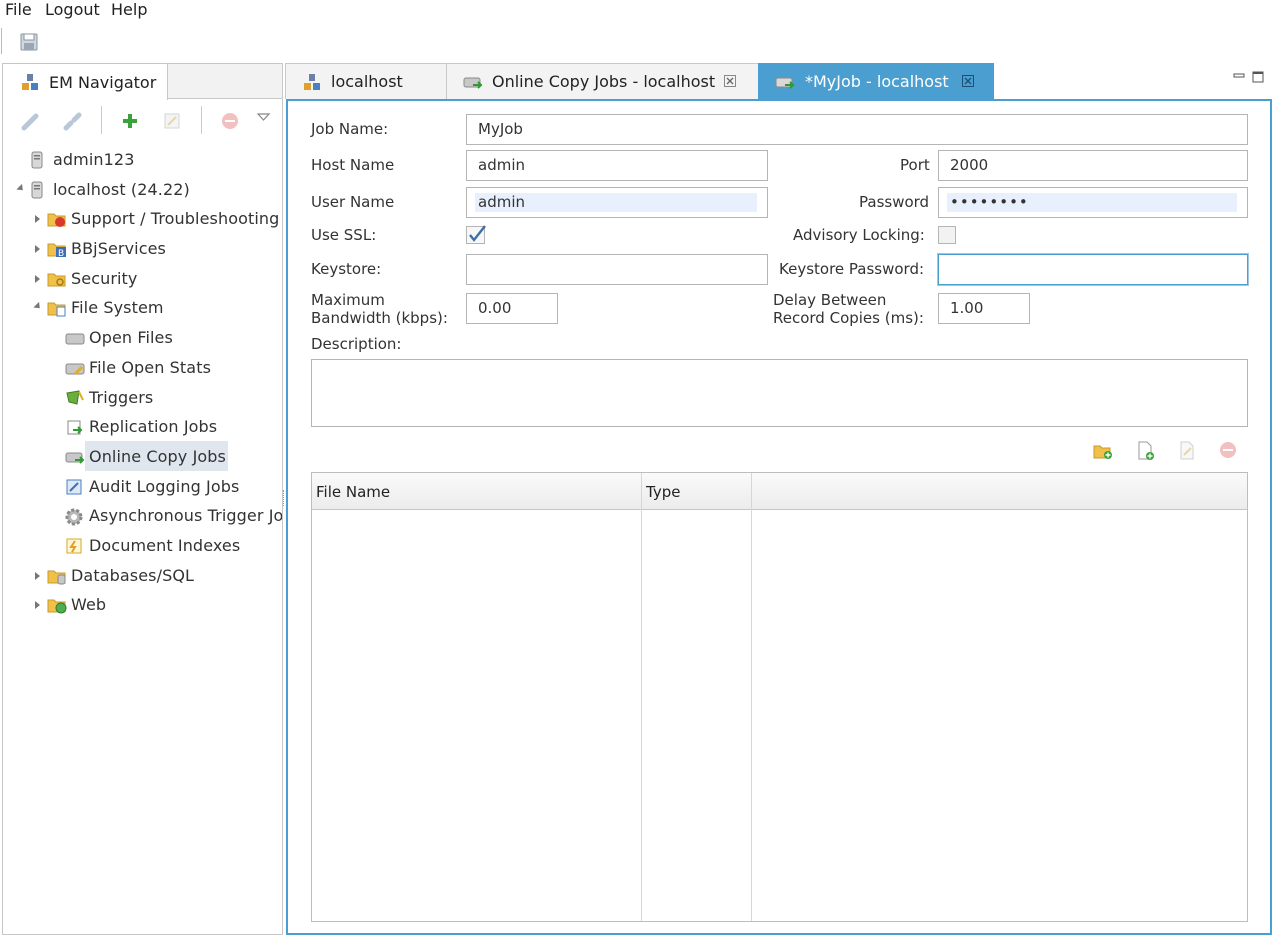 The width and height of the screenshot is (1274, 937). I want to click on password-label: Password, so click(894, 202).